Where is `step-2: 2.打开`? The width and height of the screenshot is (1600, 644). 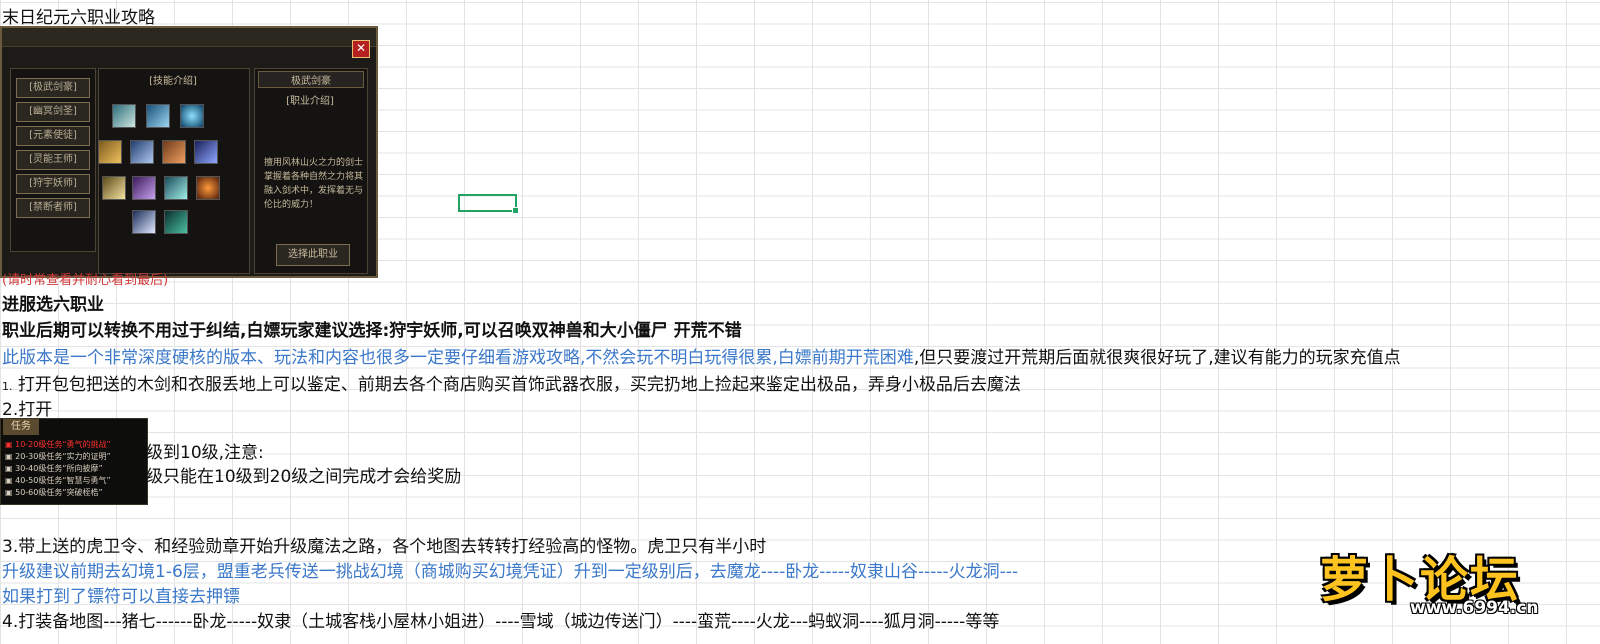
step-2: 2.打开 is located at coordinates (27, 410).